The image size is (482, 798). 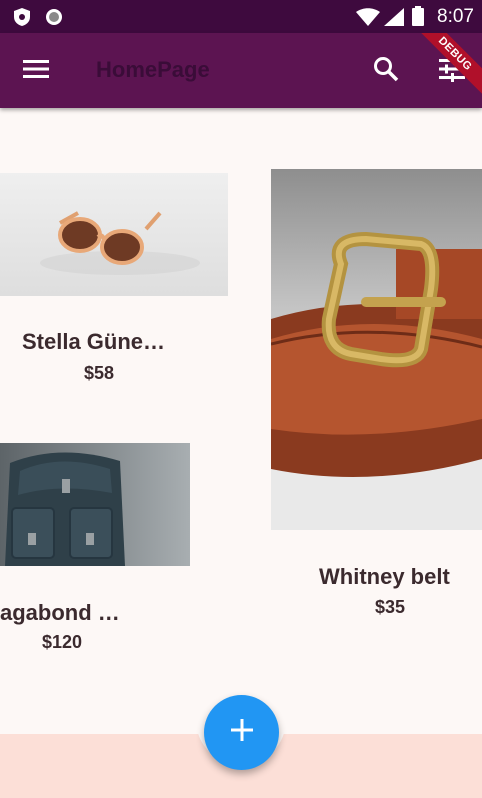 I want to click on product-card: Stella Güne… $58, so click(x=120, y=283).